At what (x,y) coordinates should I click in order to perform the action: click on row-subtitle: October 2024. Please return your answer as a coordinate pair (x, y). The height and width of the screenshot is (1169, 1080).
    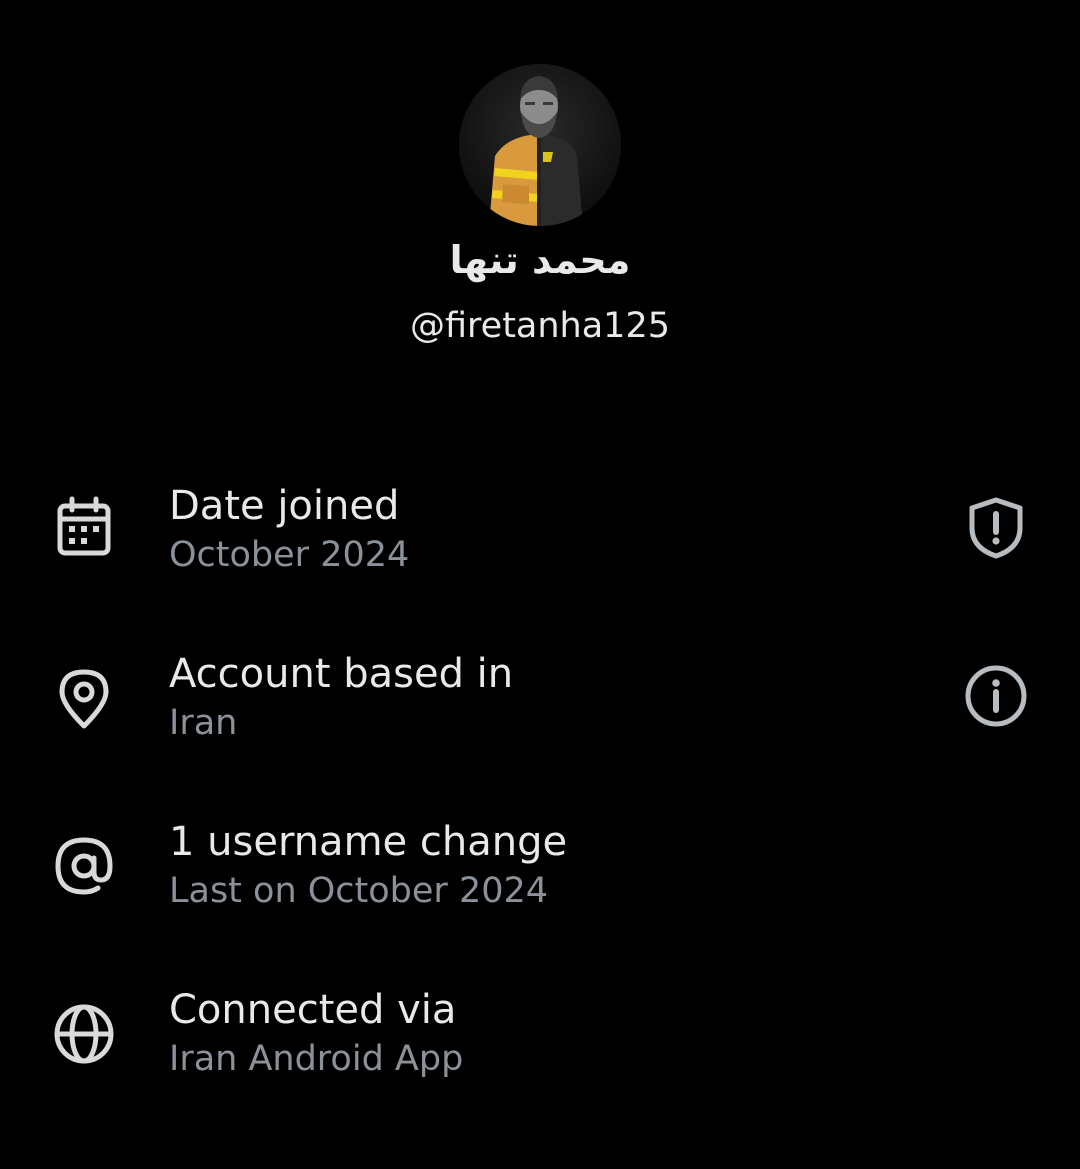
    Looking at the image, I should click on (289, 555).